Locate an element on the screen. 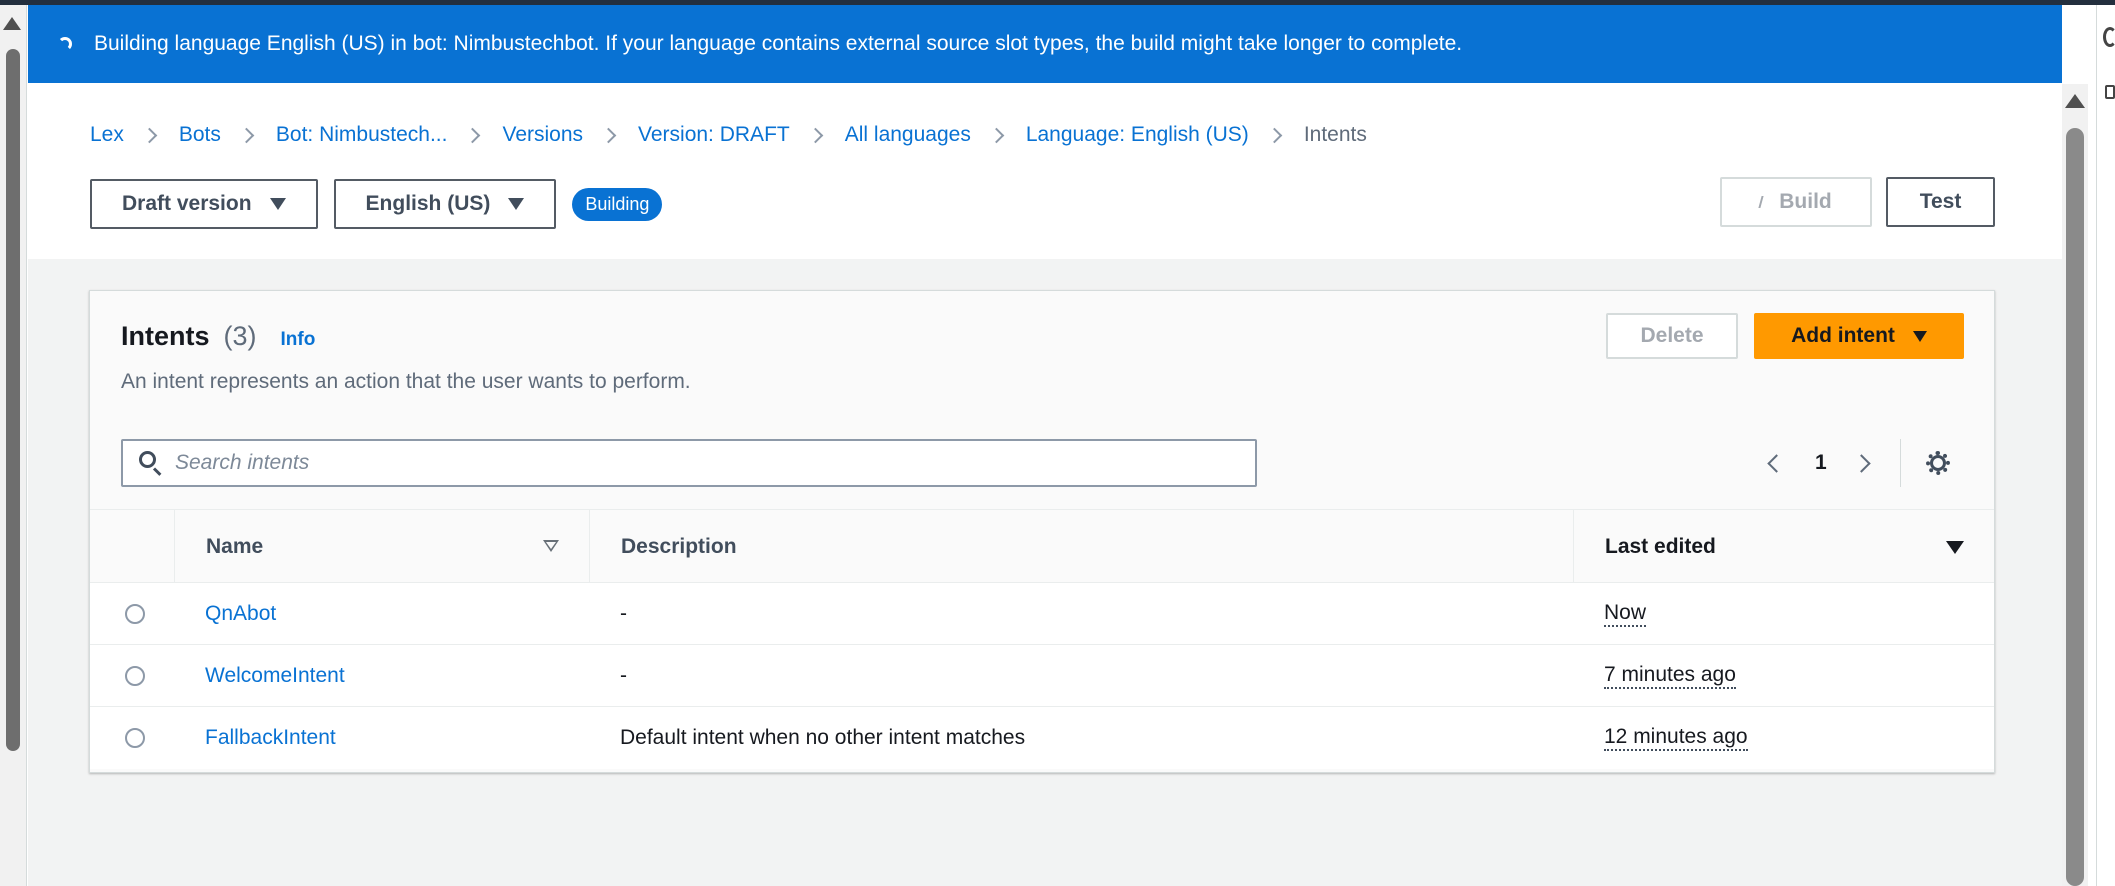 The height and width of the screenshot is (886, 2115). test-button: Test is located at coordinates (1940, 202).